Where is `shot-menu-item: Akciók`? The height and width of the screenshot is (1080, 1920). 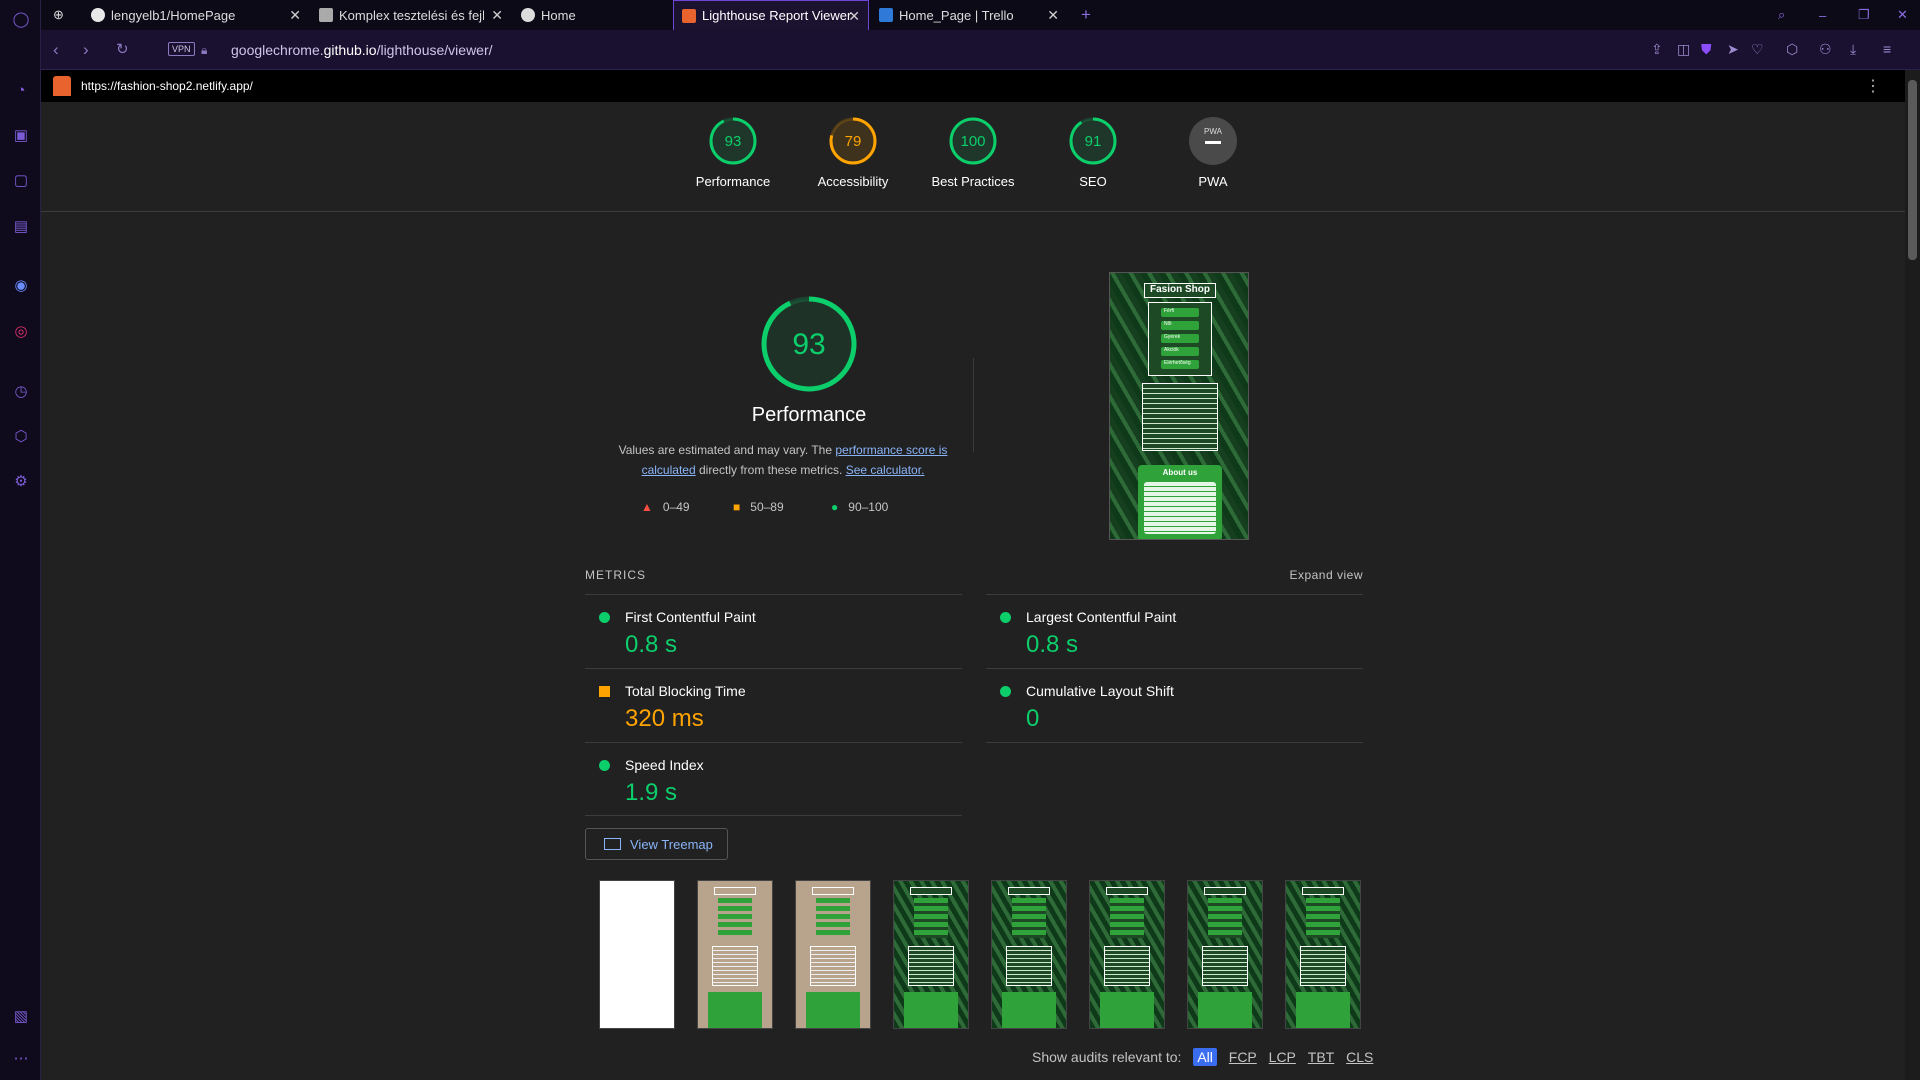
shot-menu-item: Akciók is located at coordinates (1180, 351).